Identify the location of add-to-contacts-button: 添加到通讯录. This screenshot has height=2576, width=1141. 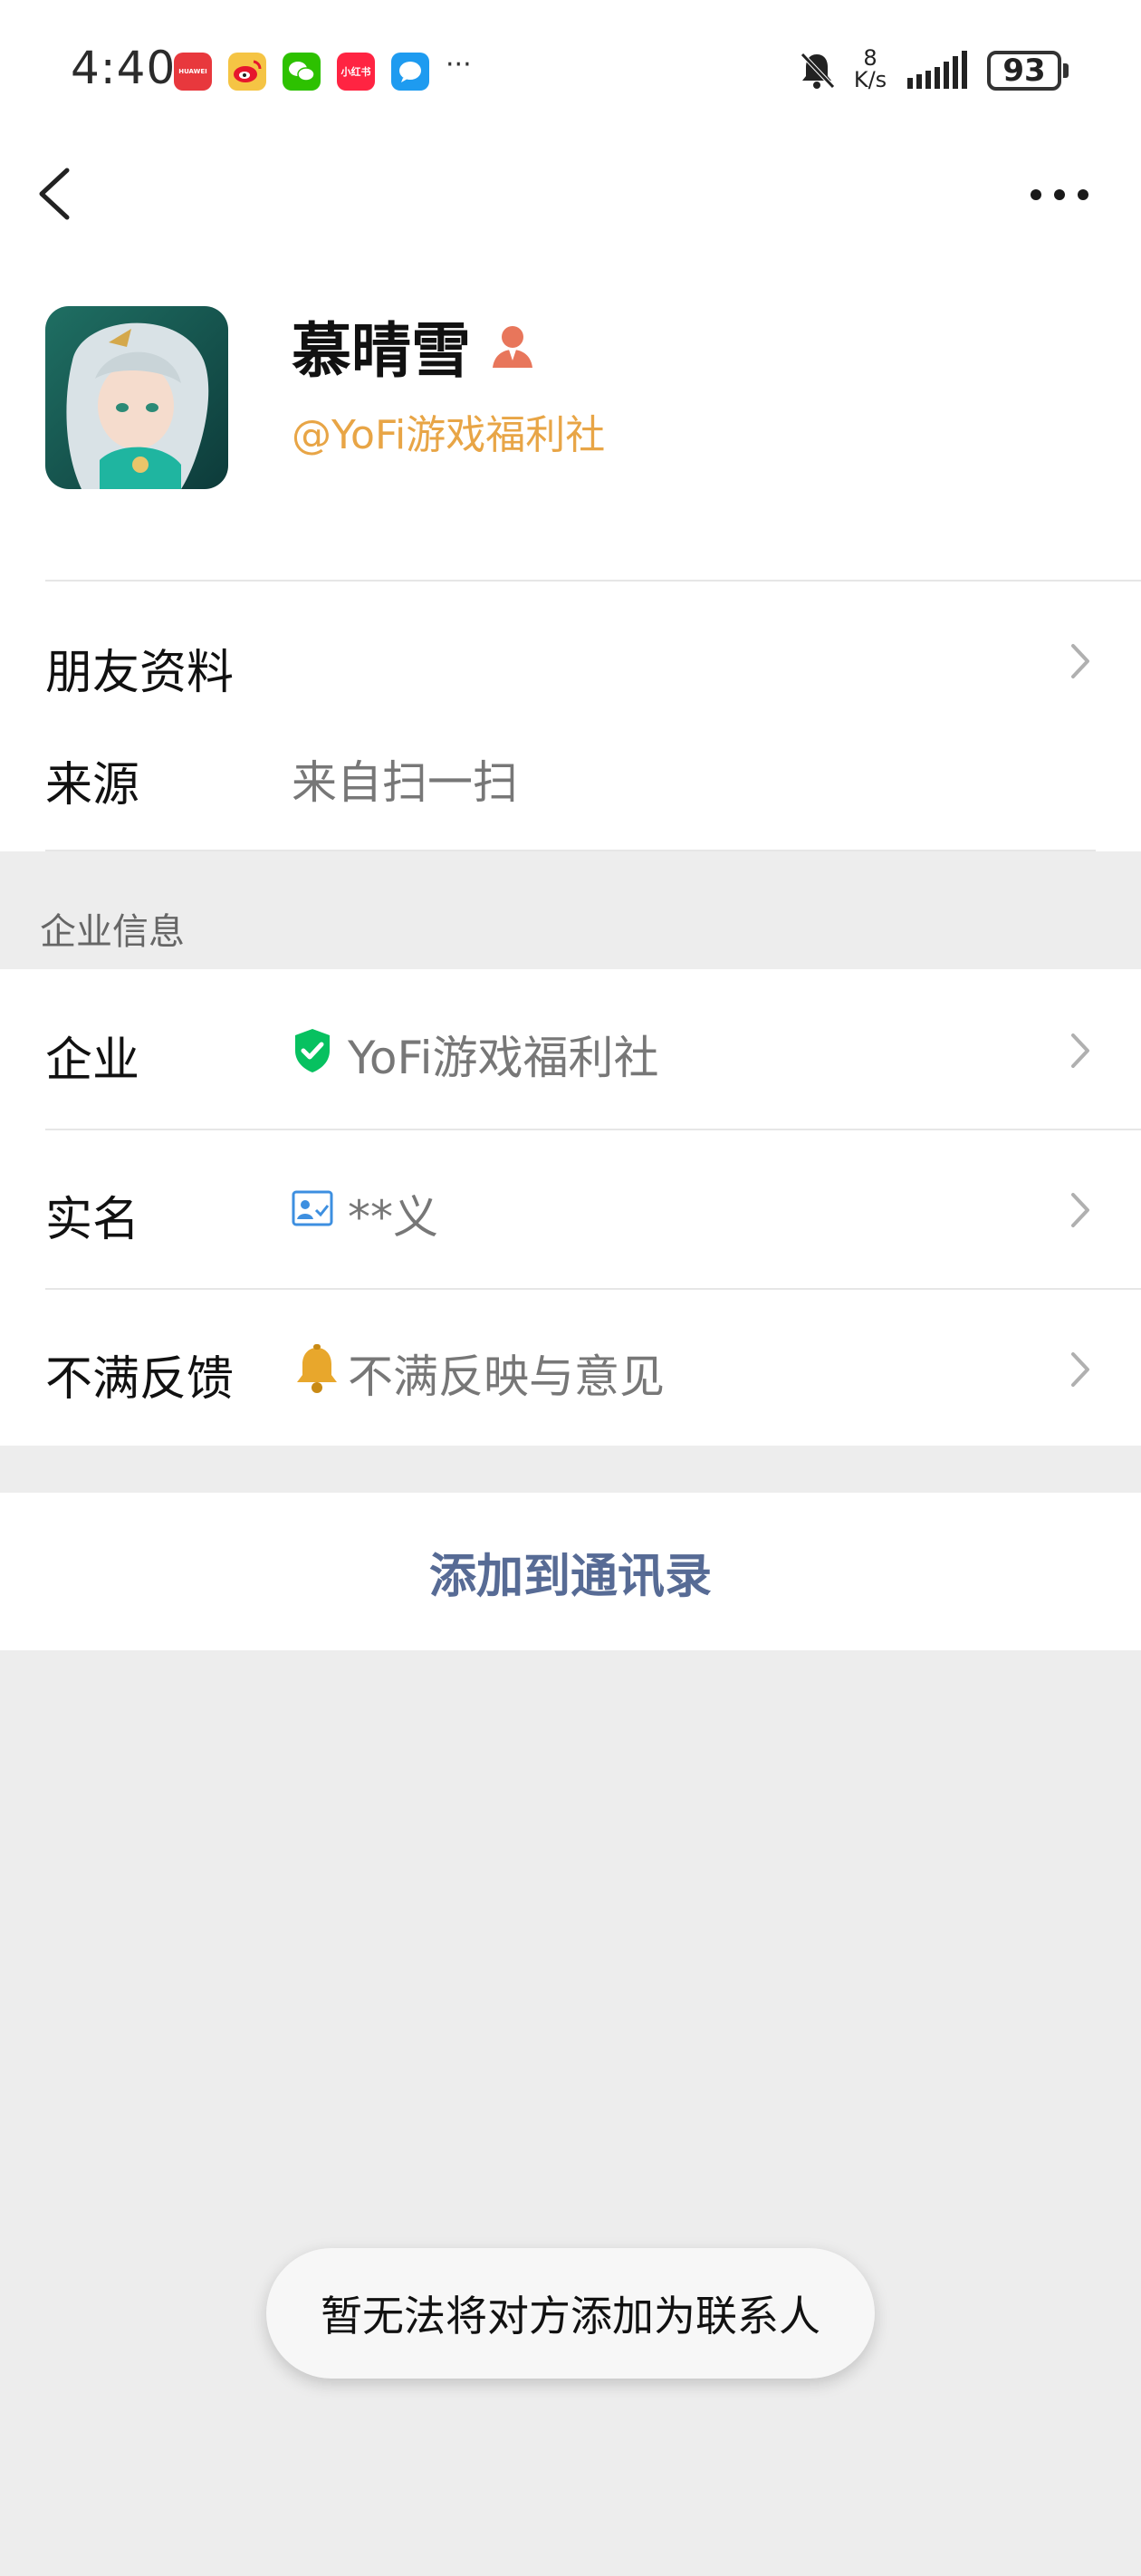
(570, 1571).